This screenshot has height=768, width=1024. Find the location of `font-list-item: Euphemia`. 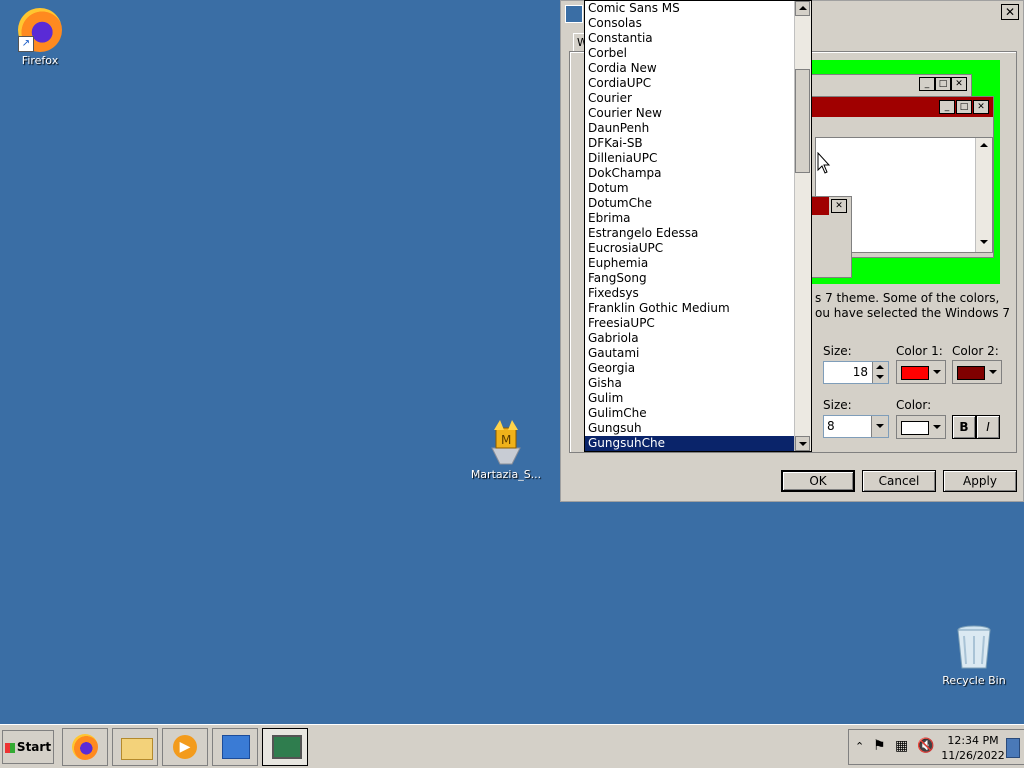

font-list-item: Euphemia is located at coordinates (698, 263).